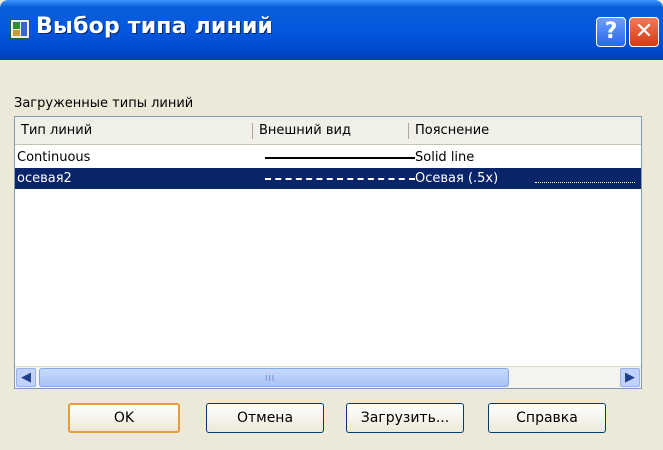 The height and width of the screenshot is (450, 663). Describe the element at coordinates (155, 26) in the screenshot. I see `window-title: Выбор типа линий` at that location.